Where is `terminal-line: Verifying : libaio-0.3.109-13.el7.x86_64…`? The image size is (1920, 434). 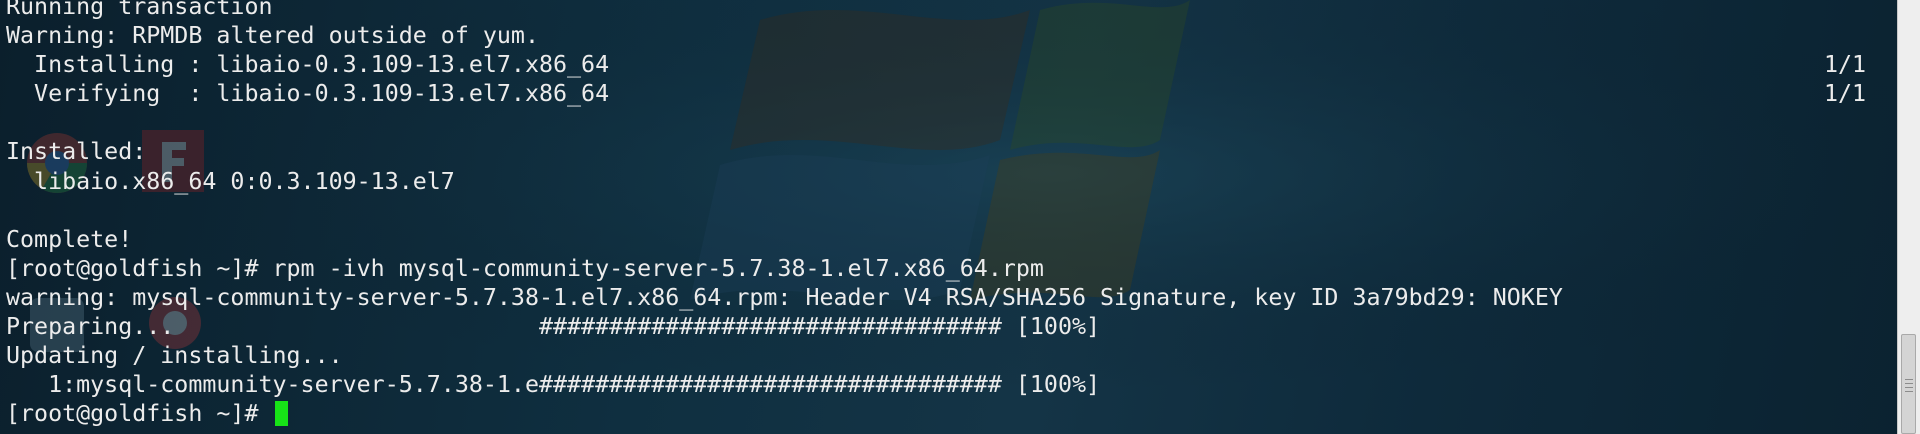
terminal-line: Verifying : libaio-0.3.109-13.el7.x86_64… is located at coordinates (936, 93).